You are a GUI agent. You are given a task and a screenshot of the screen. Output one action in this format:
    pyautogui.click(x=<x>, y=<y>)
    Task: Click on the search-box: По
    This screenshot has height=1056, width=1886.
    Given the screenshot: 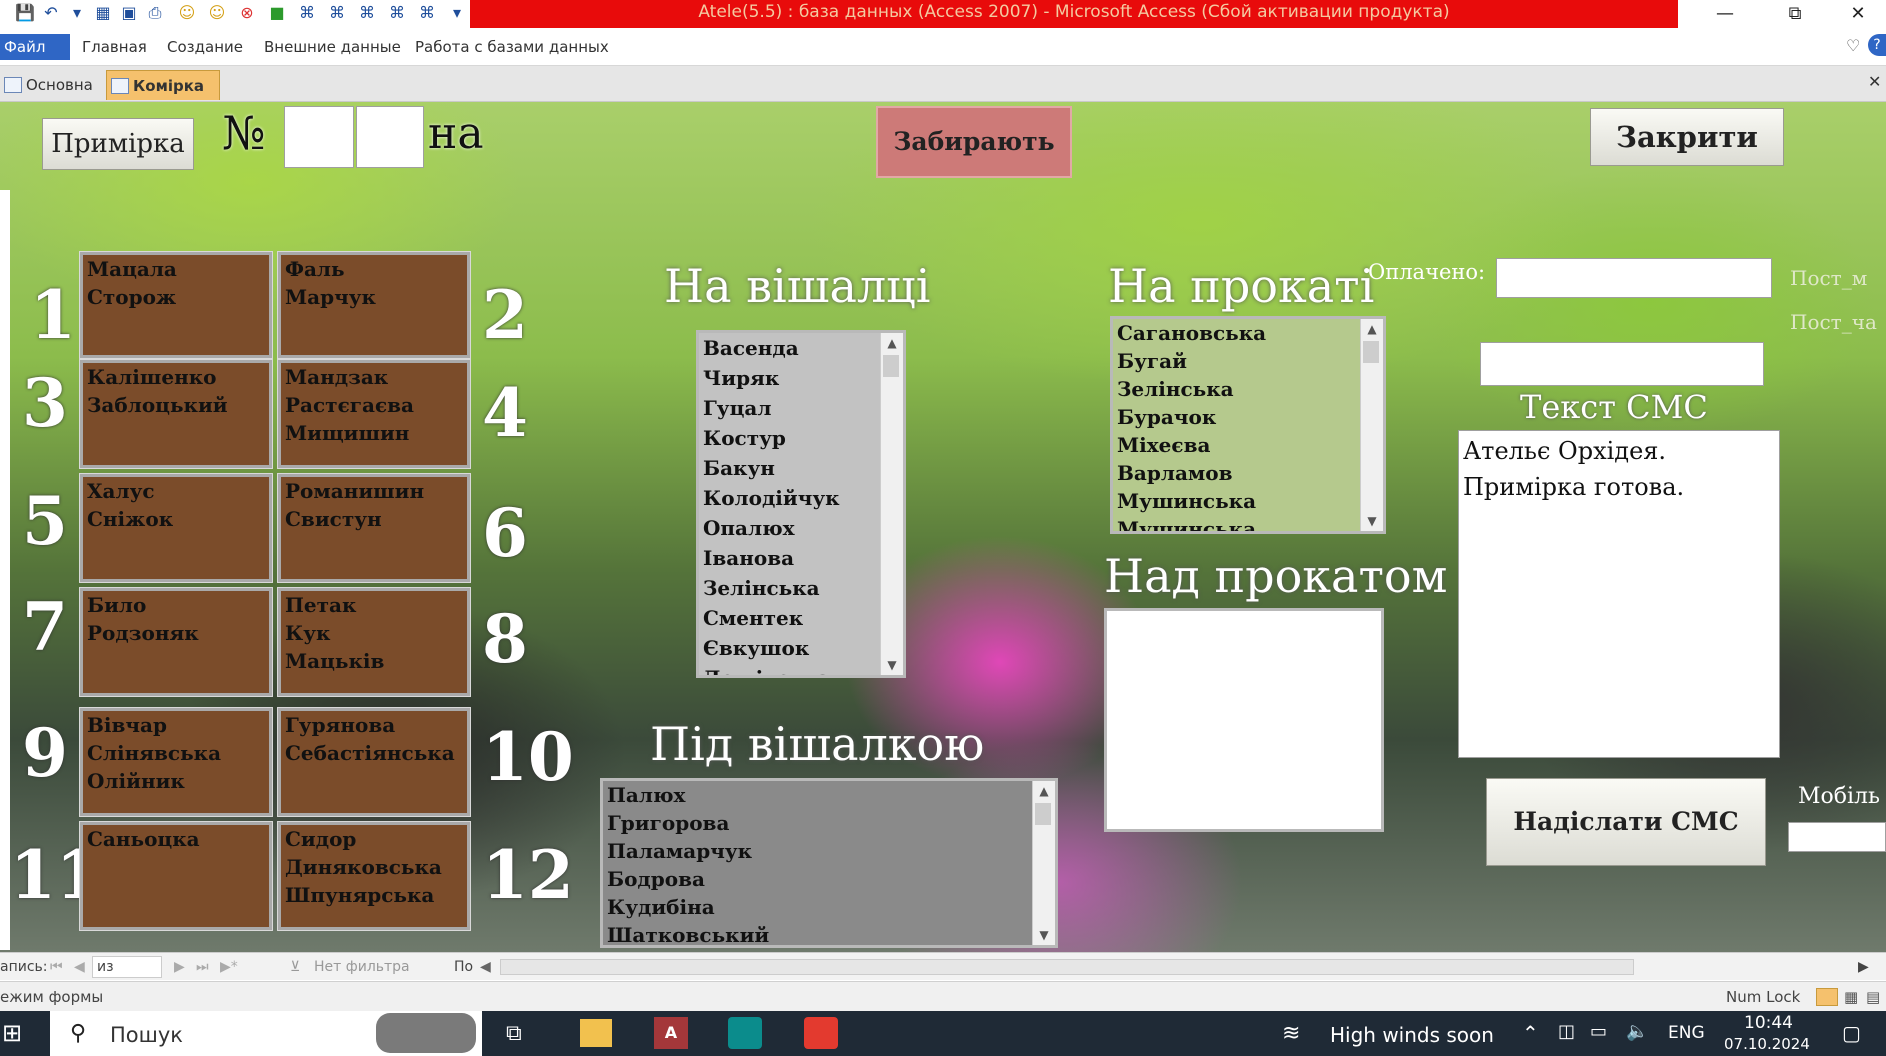 What is the action you would take?
    pyautogui.click(x=463, y=967)
    